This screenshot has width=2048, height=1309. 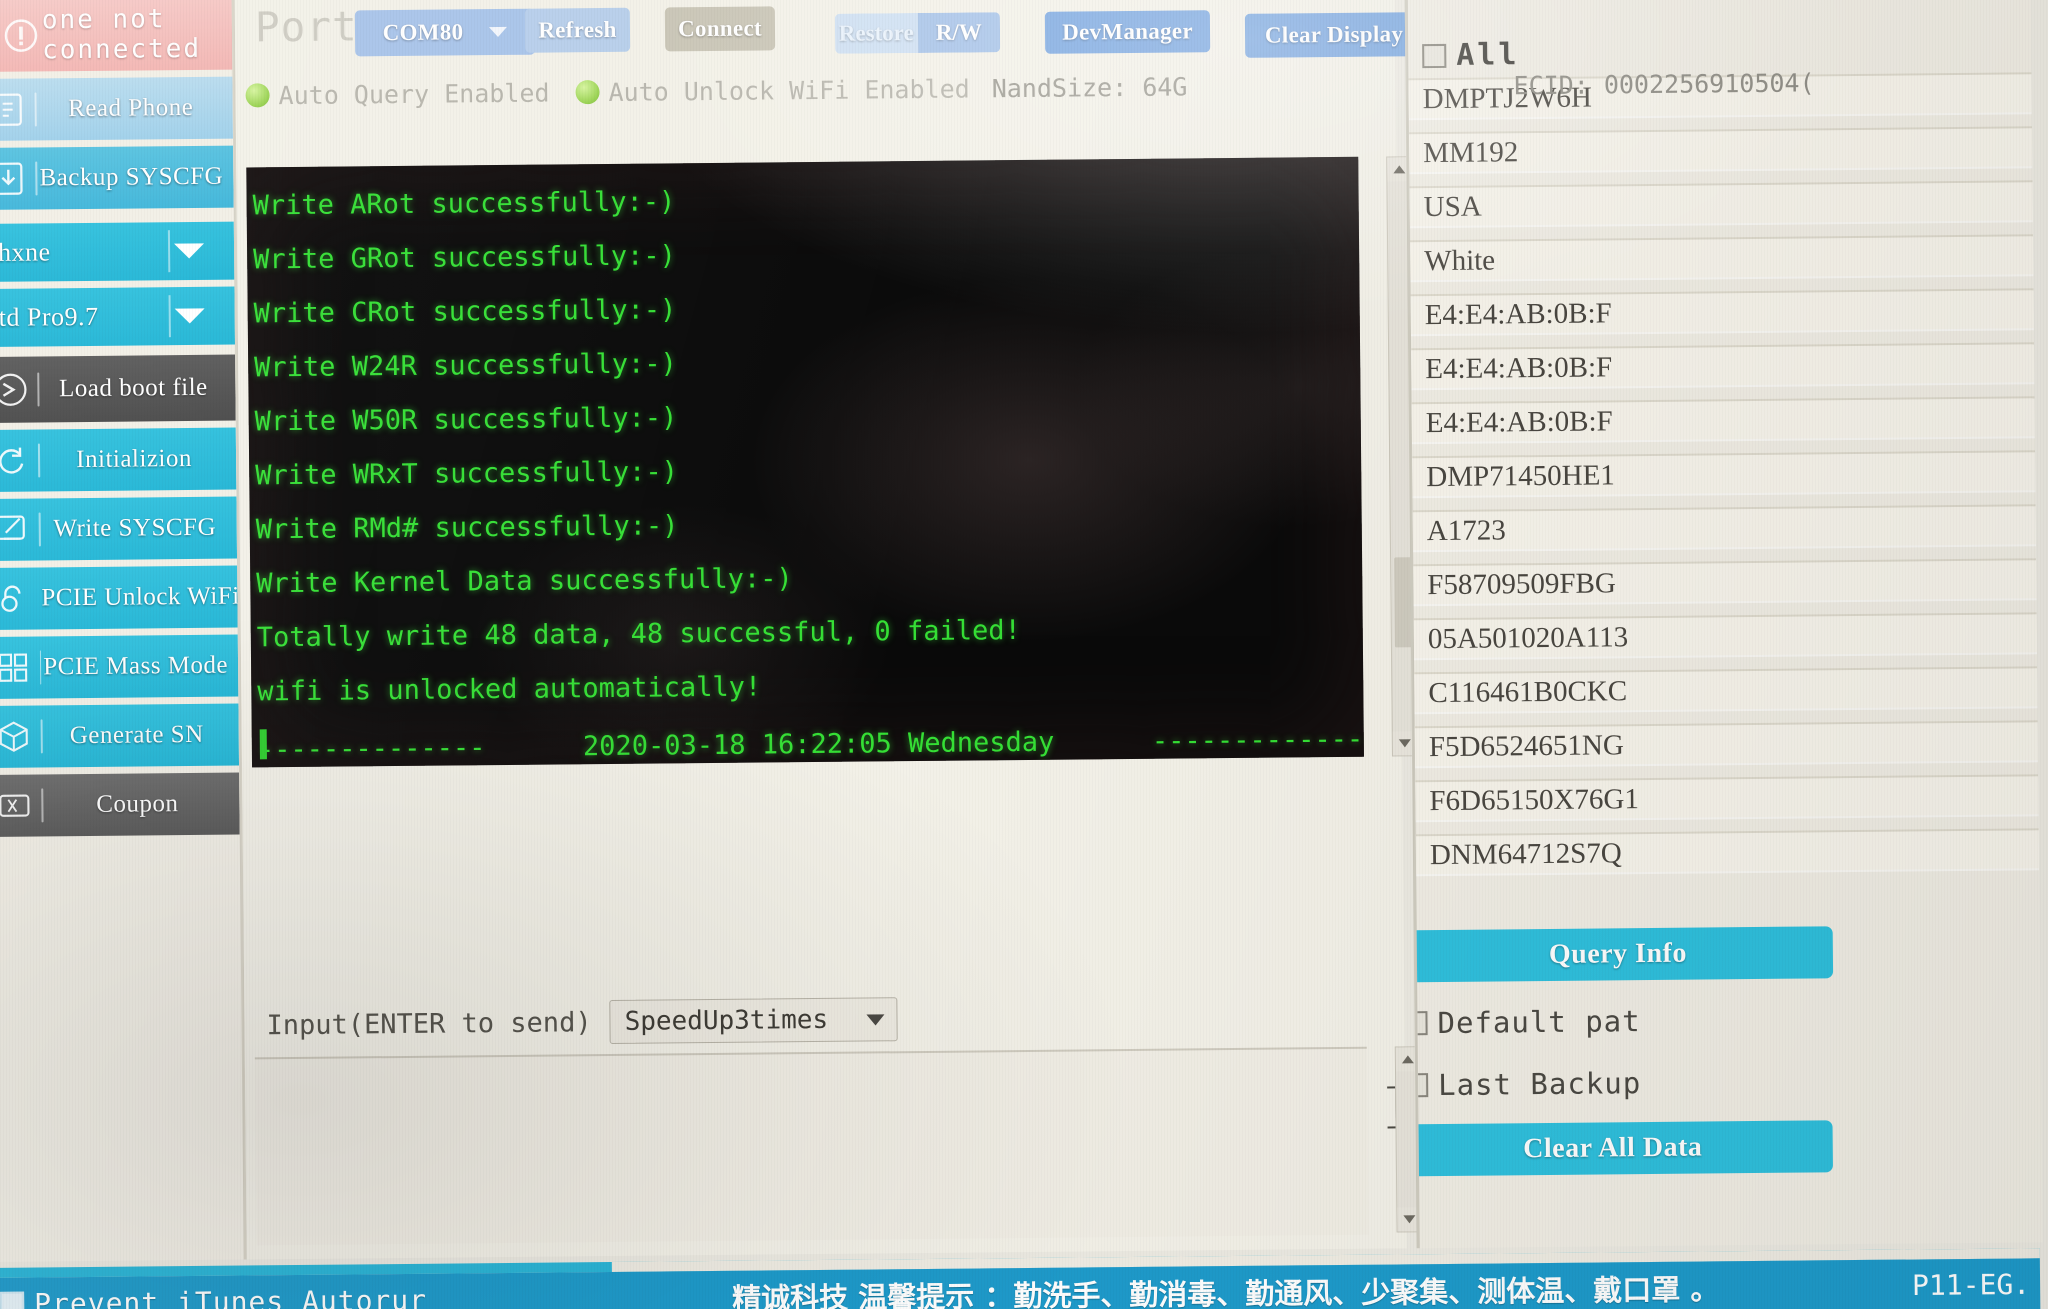 What do you see at coordinates (1724, 473) in the screenshot?
I see `device-info-field: DMP71450HE1` at bounding box center [1724, 473].